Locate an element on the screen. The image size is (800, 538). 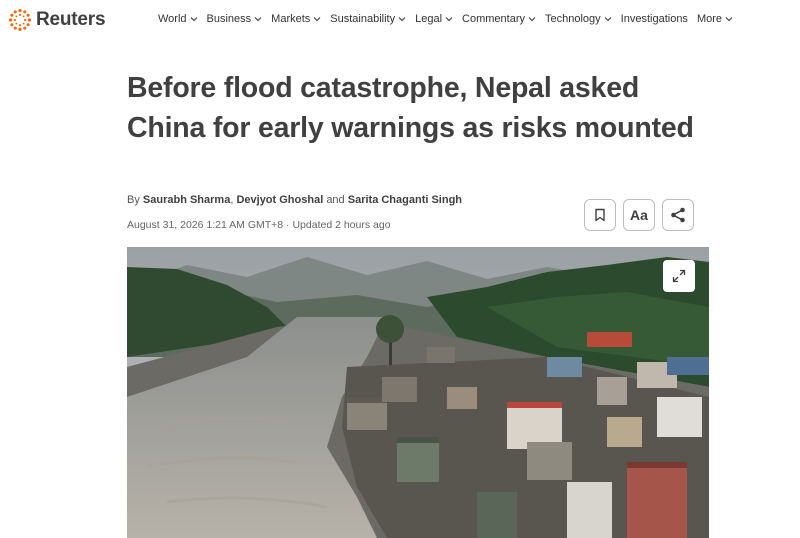
nav-item-world: World is located at coordinates (178, 19).